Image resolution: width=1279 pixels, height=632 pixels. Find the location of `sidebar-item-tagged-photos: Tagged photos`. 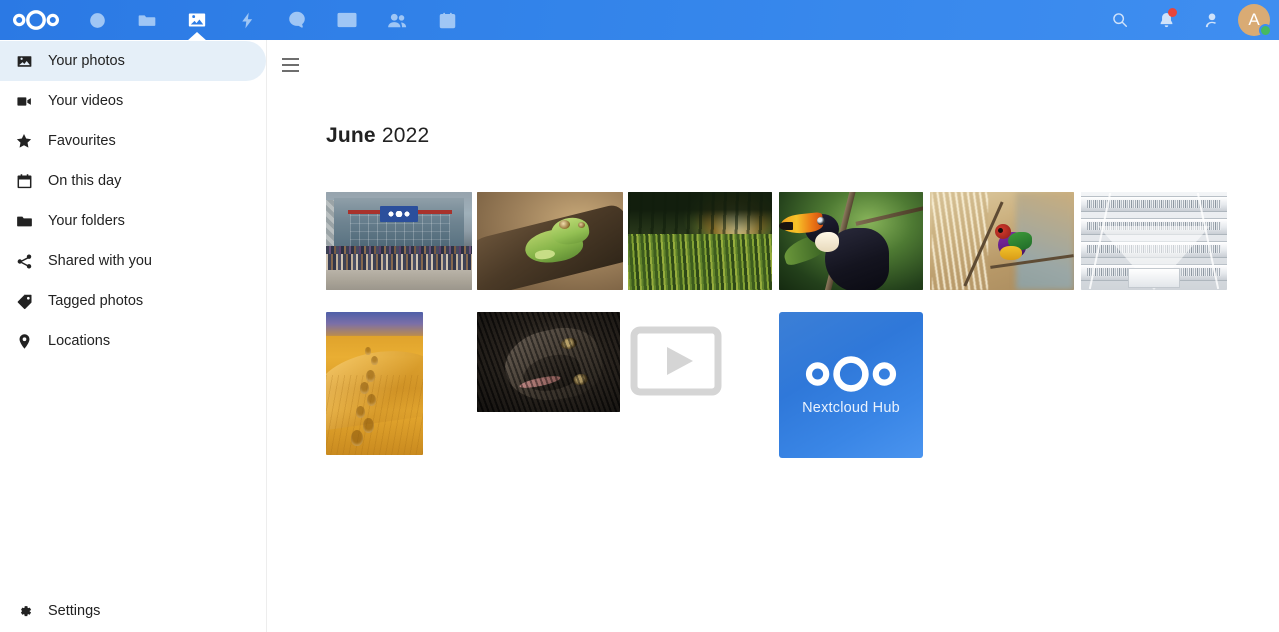

sidebar-item-tagged-photos: Tagged photos is located at coordinates (133, 301).